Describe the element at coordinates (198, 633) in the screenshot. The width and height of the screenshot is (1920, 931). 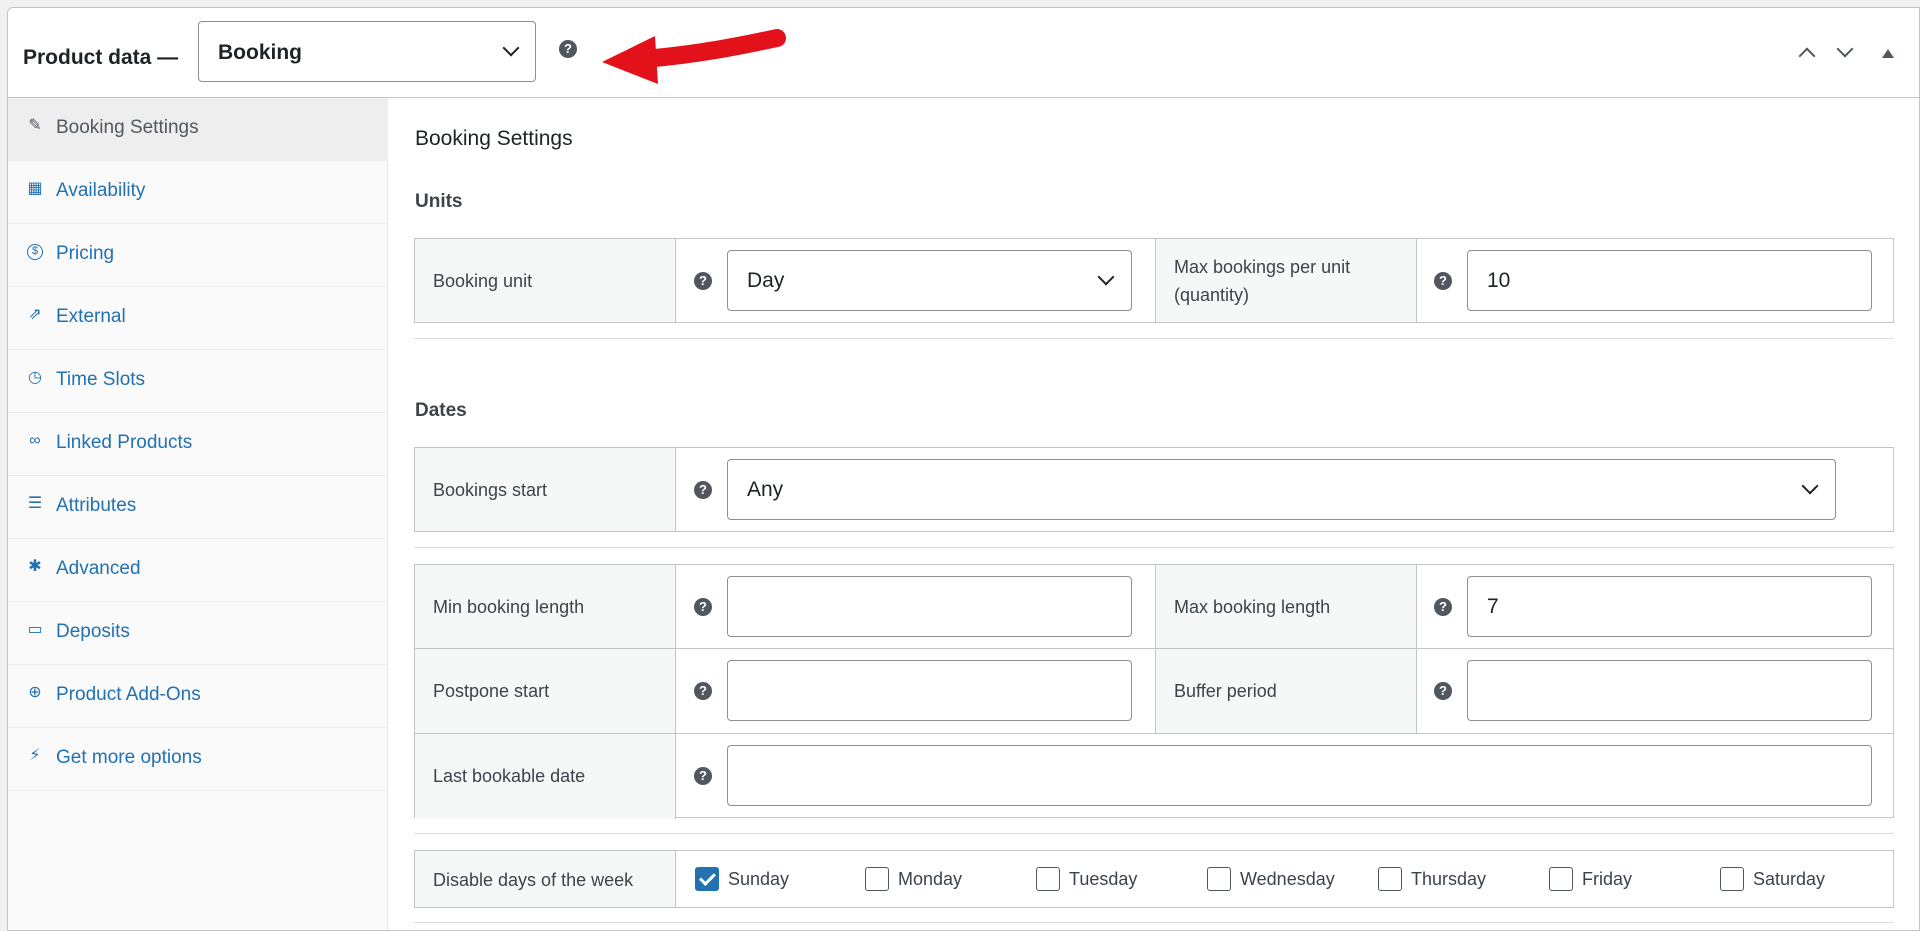
I see `tab-deposits: ▭ Deposits` at that location.